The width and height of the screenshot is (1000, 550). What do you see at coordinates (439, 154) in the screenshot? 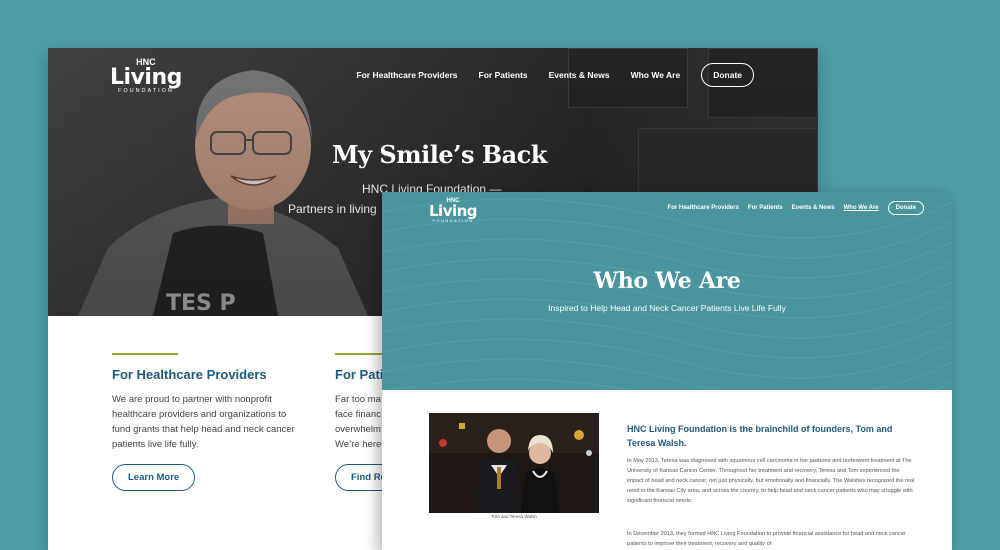
I see `hero-title: My Smile’s Back` at bounding box center [439, 154].